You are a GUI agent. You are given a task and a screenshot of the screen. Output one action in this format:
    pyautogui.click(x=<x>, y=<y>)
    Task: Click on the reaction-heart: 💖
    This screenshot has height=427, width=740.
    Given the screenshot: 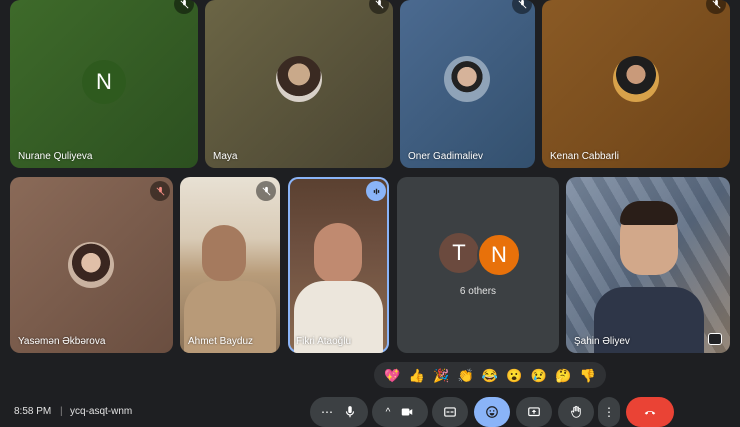 What is the action you would take?
    pyautogui.click(x=392, y=375)
    